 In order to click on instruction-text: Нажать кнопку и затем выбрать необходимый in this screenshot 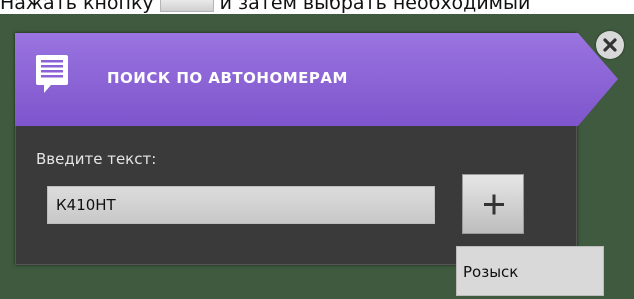, I will do `click(265, 7)`.